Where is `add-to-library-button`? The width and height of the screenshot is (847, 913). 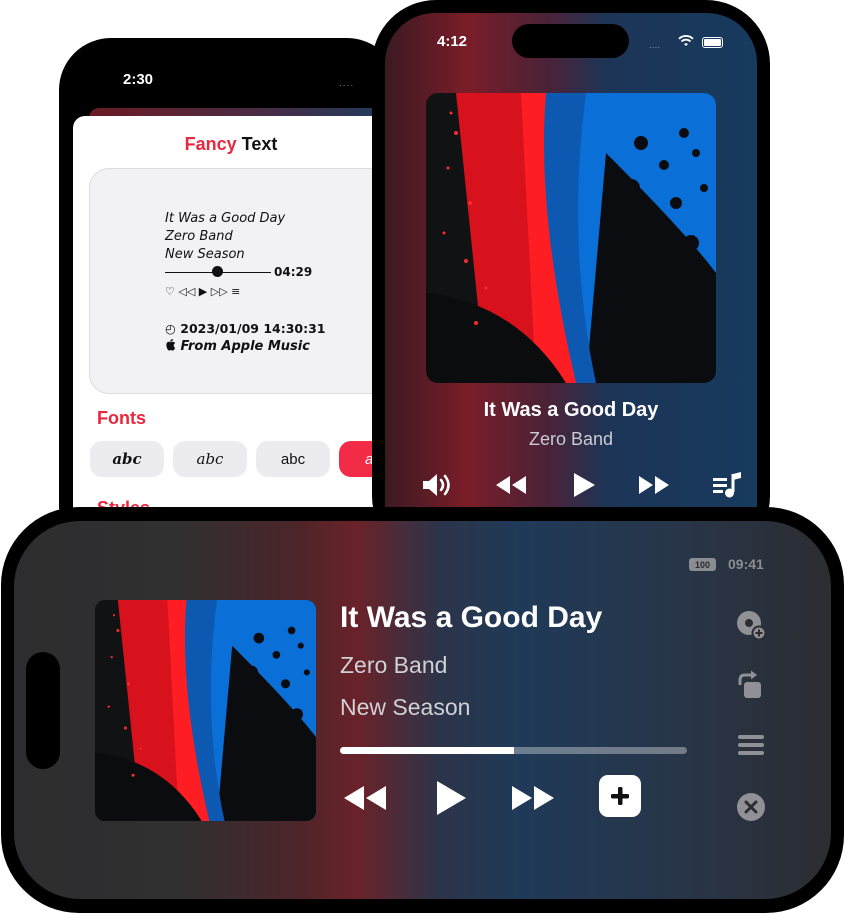 add-to-library-button is located at coordinates (620, 796).